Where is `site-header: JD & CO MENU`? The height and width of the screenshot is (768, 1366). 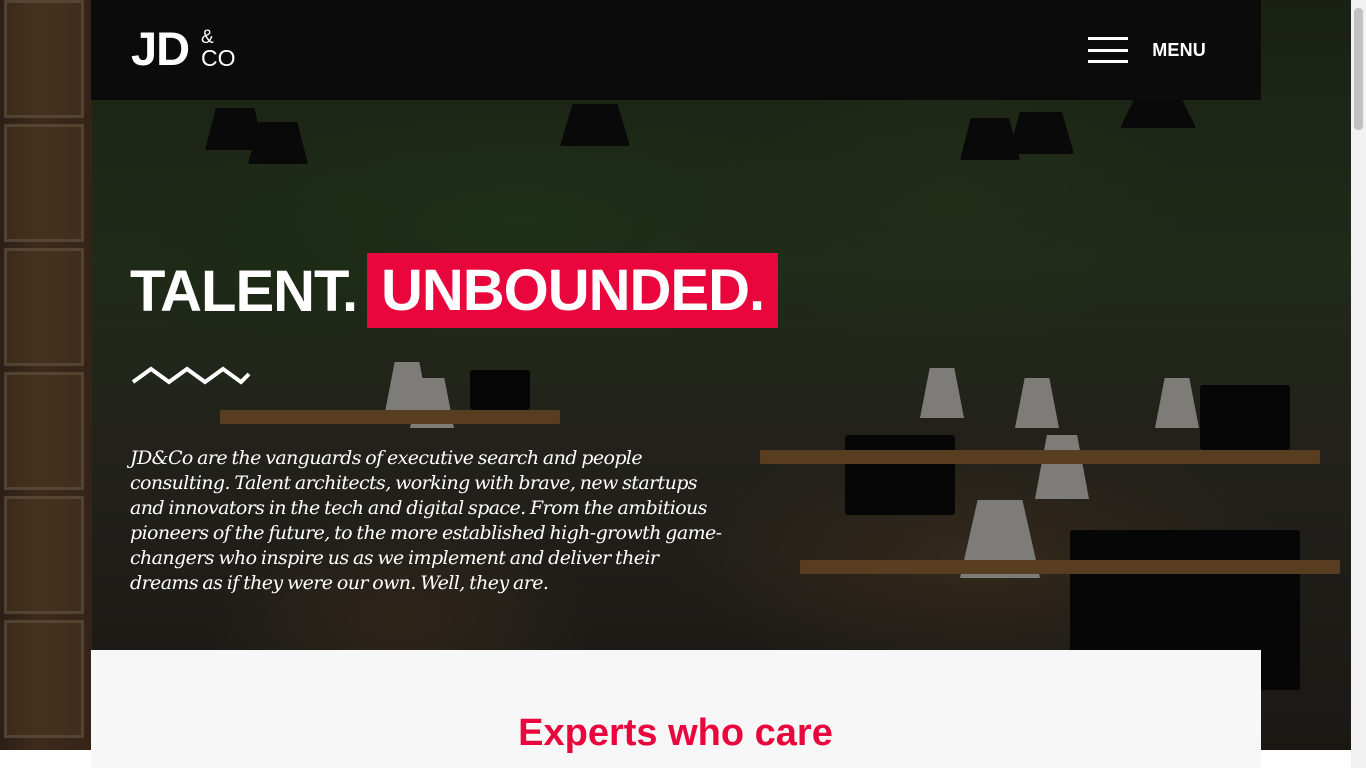 site-header: JD & CO MENU is located at coordinates (676, 50).